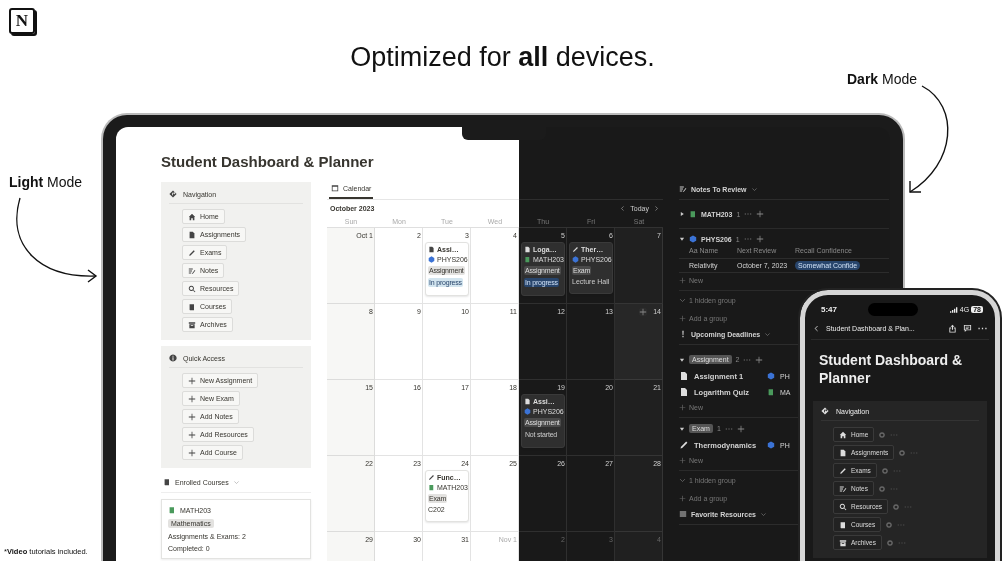  What do you see at coordinates (46, 182) in the screenshot?
I see `light-mode-label: Light Mode` at bounding box center [46, 182].